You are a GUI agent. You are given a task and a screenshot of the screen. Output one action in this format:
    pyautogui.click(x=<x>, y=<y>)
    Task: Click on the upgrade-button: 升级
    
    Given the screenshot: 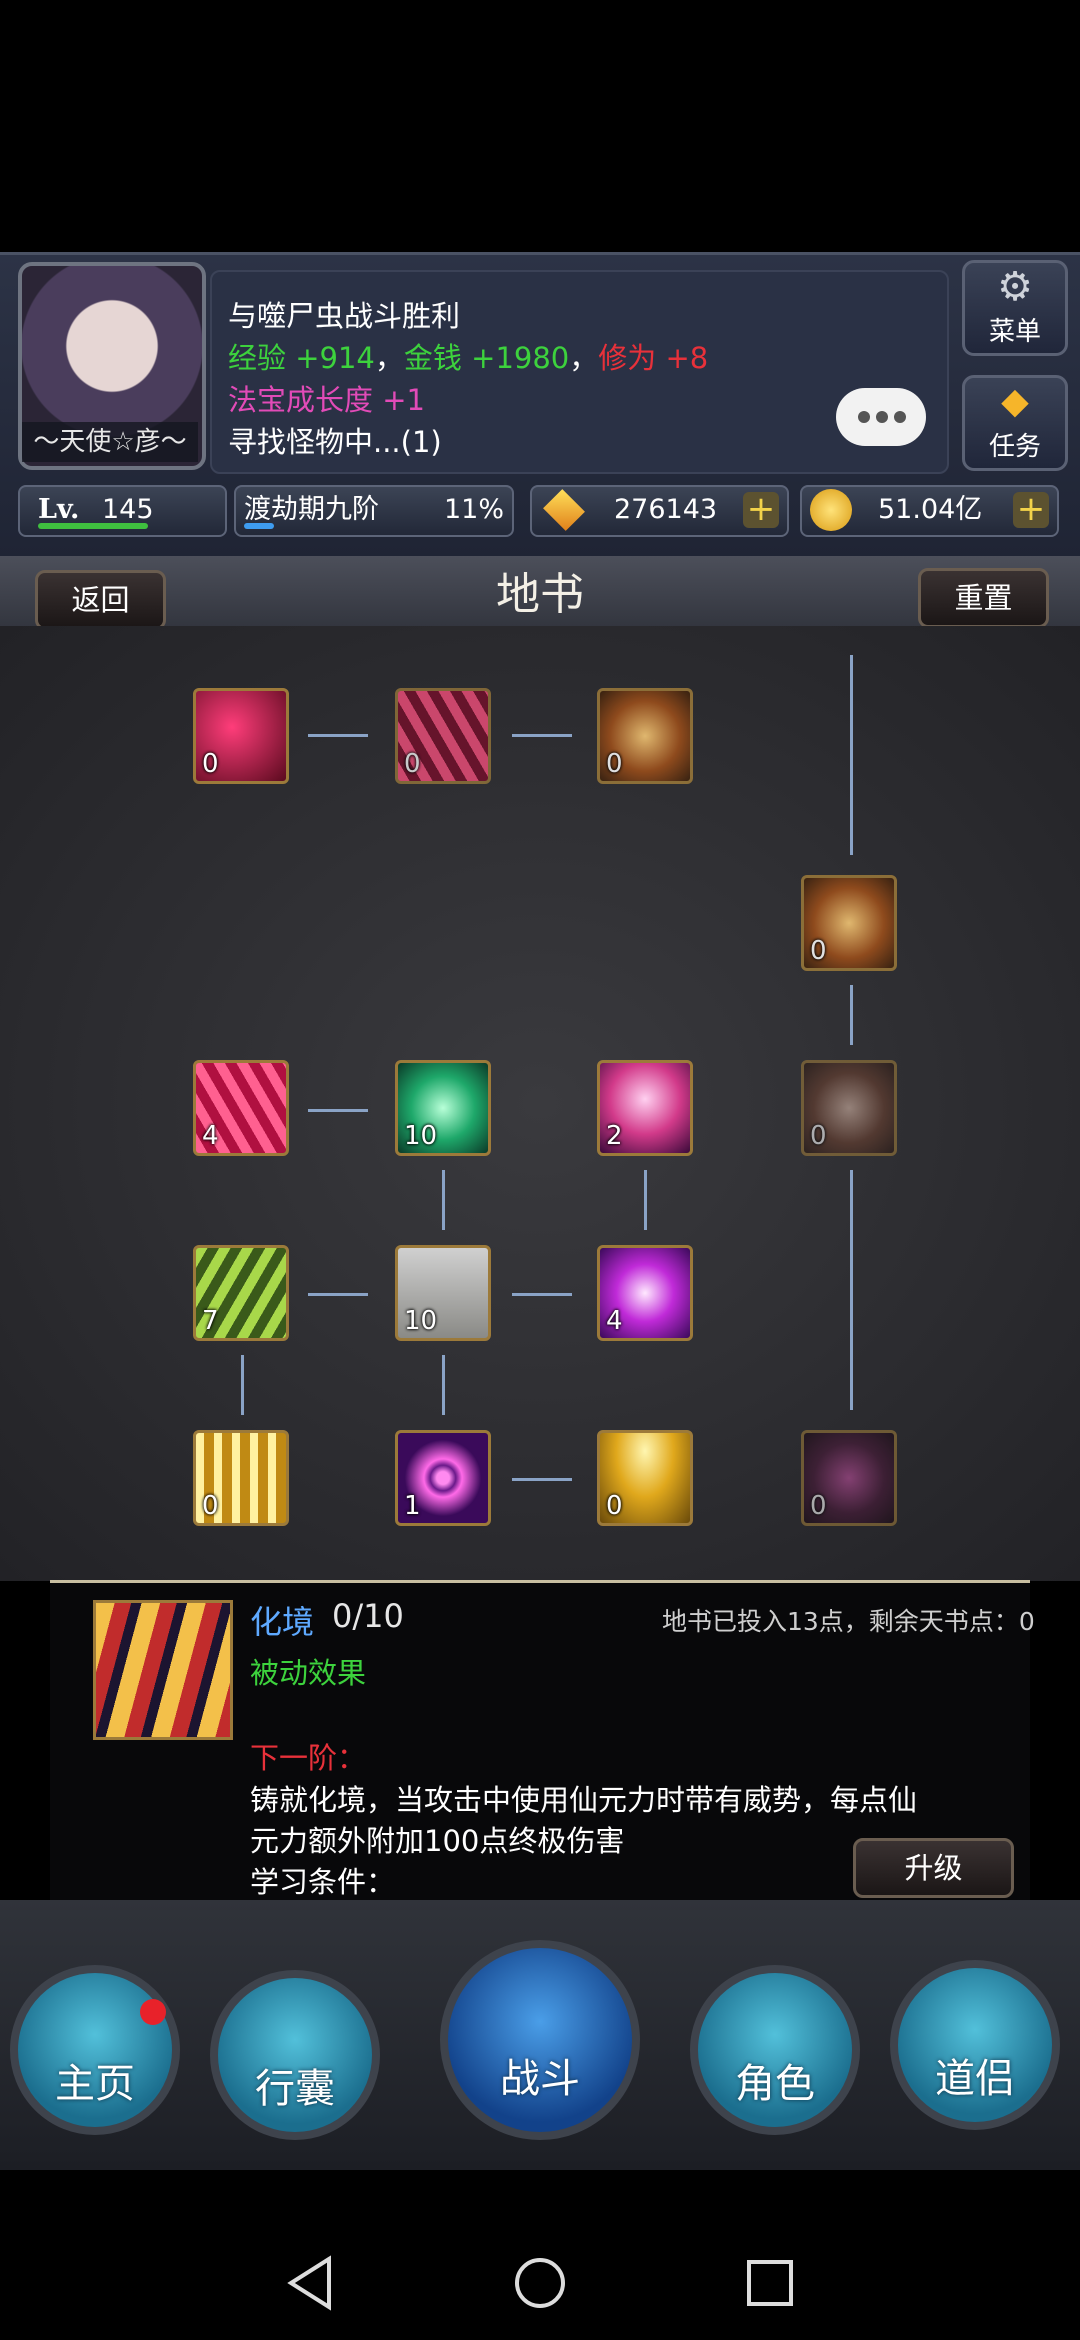 What is the action you would take?
    pyautogui.click(x=933, y=1868)
    